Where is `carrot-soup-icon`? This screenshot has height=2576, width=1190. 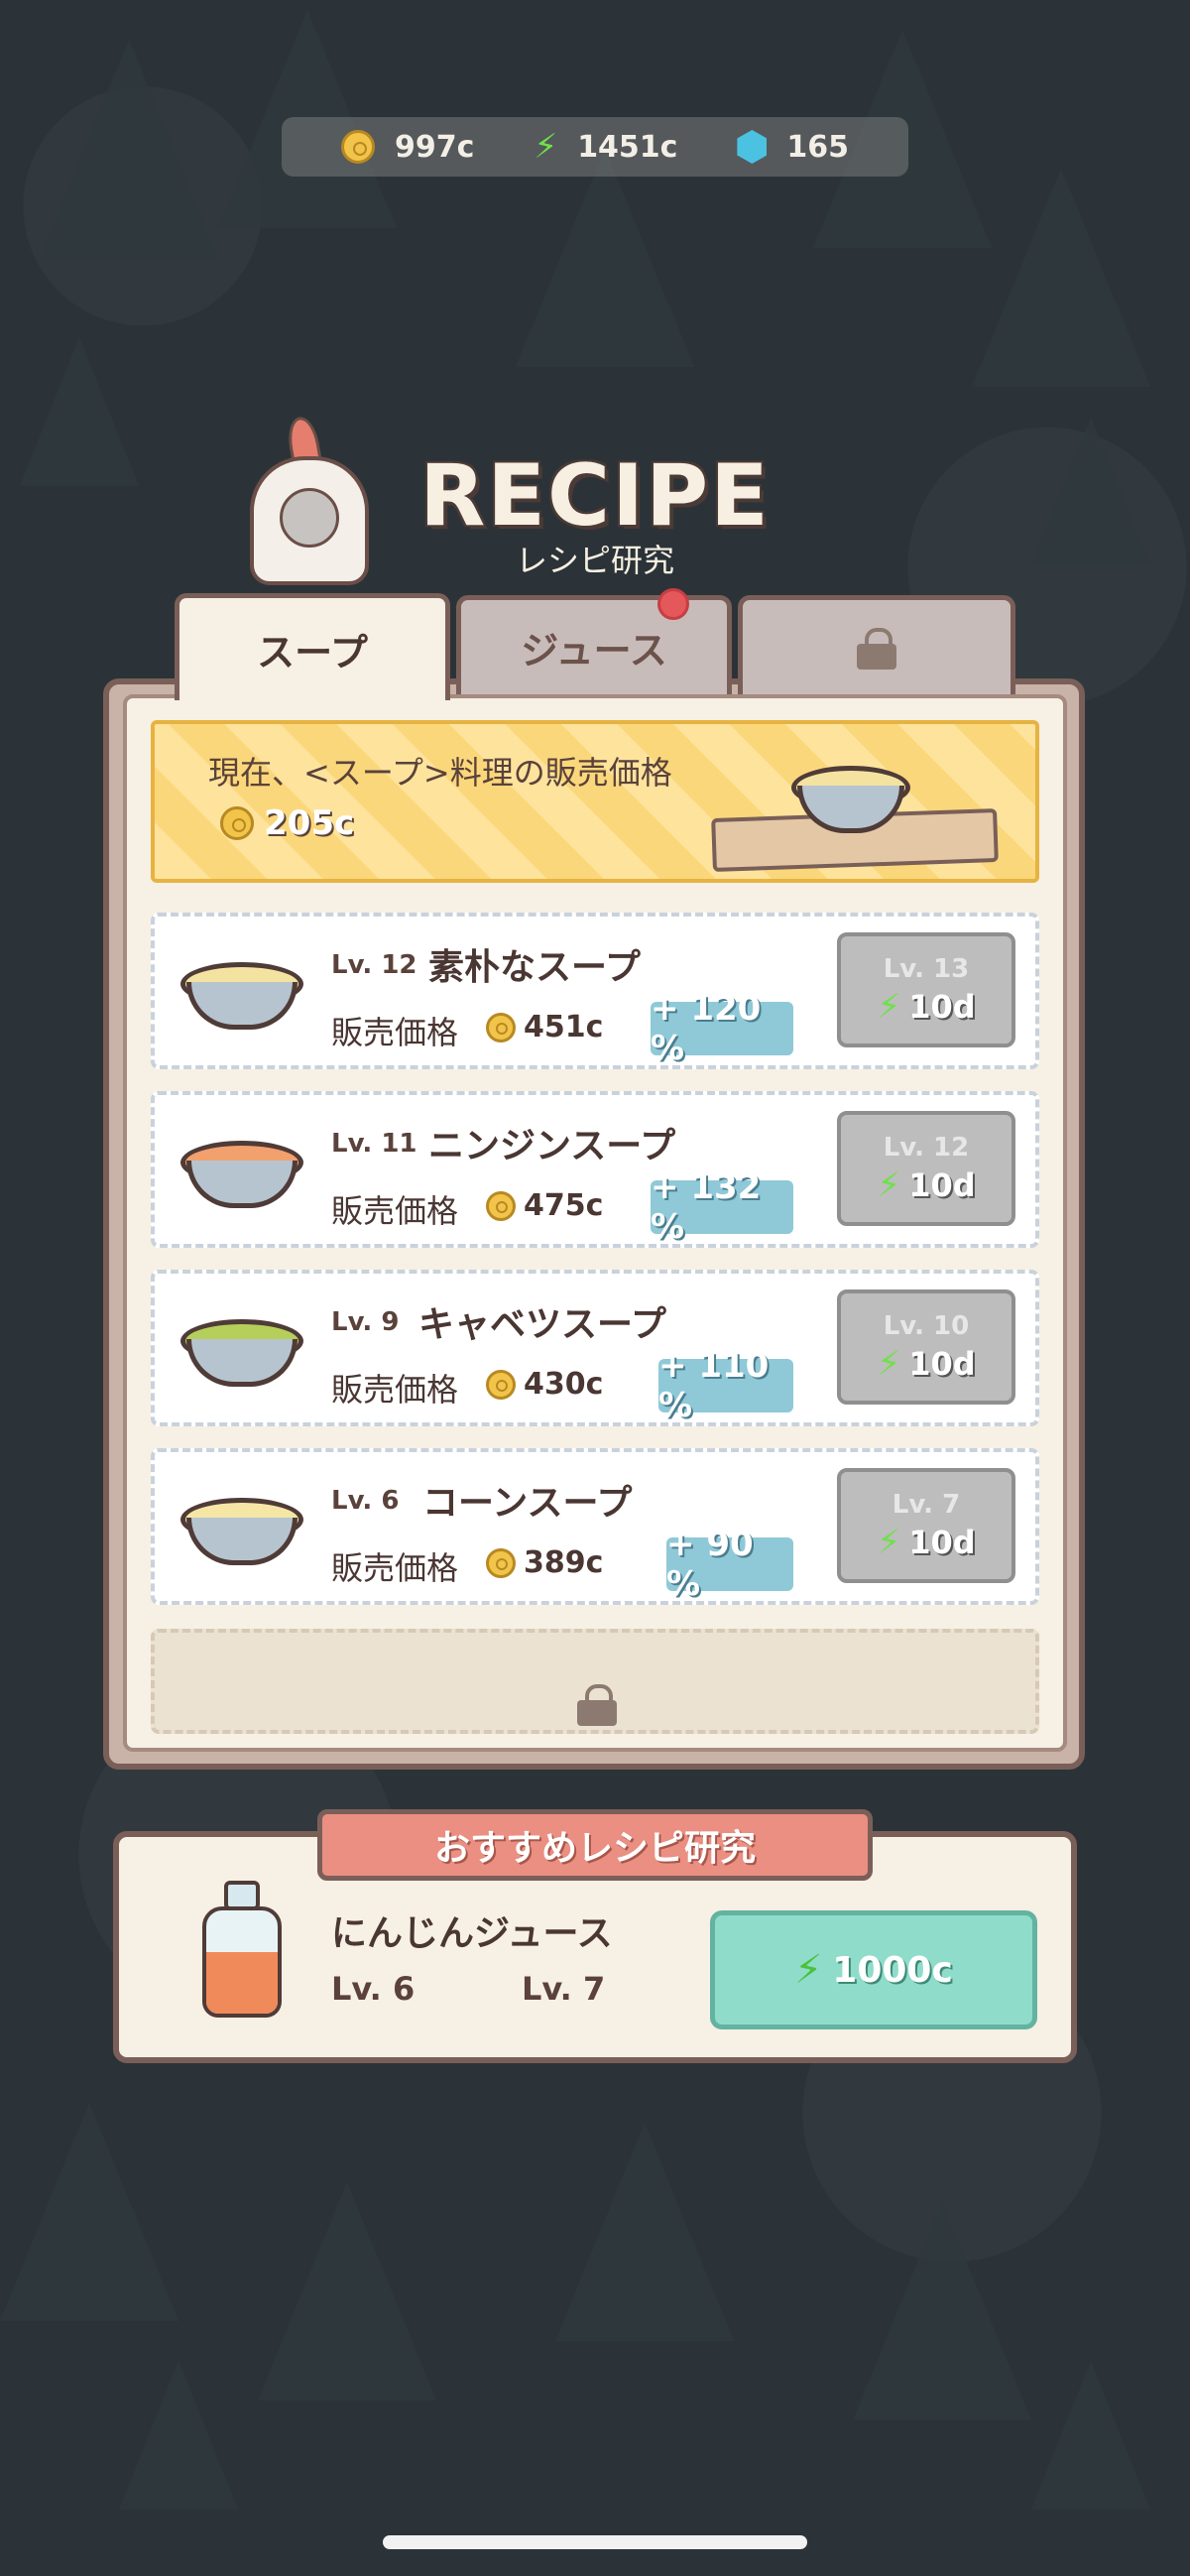 carrot-soup-icon is located at coordinates (241, 1174).